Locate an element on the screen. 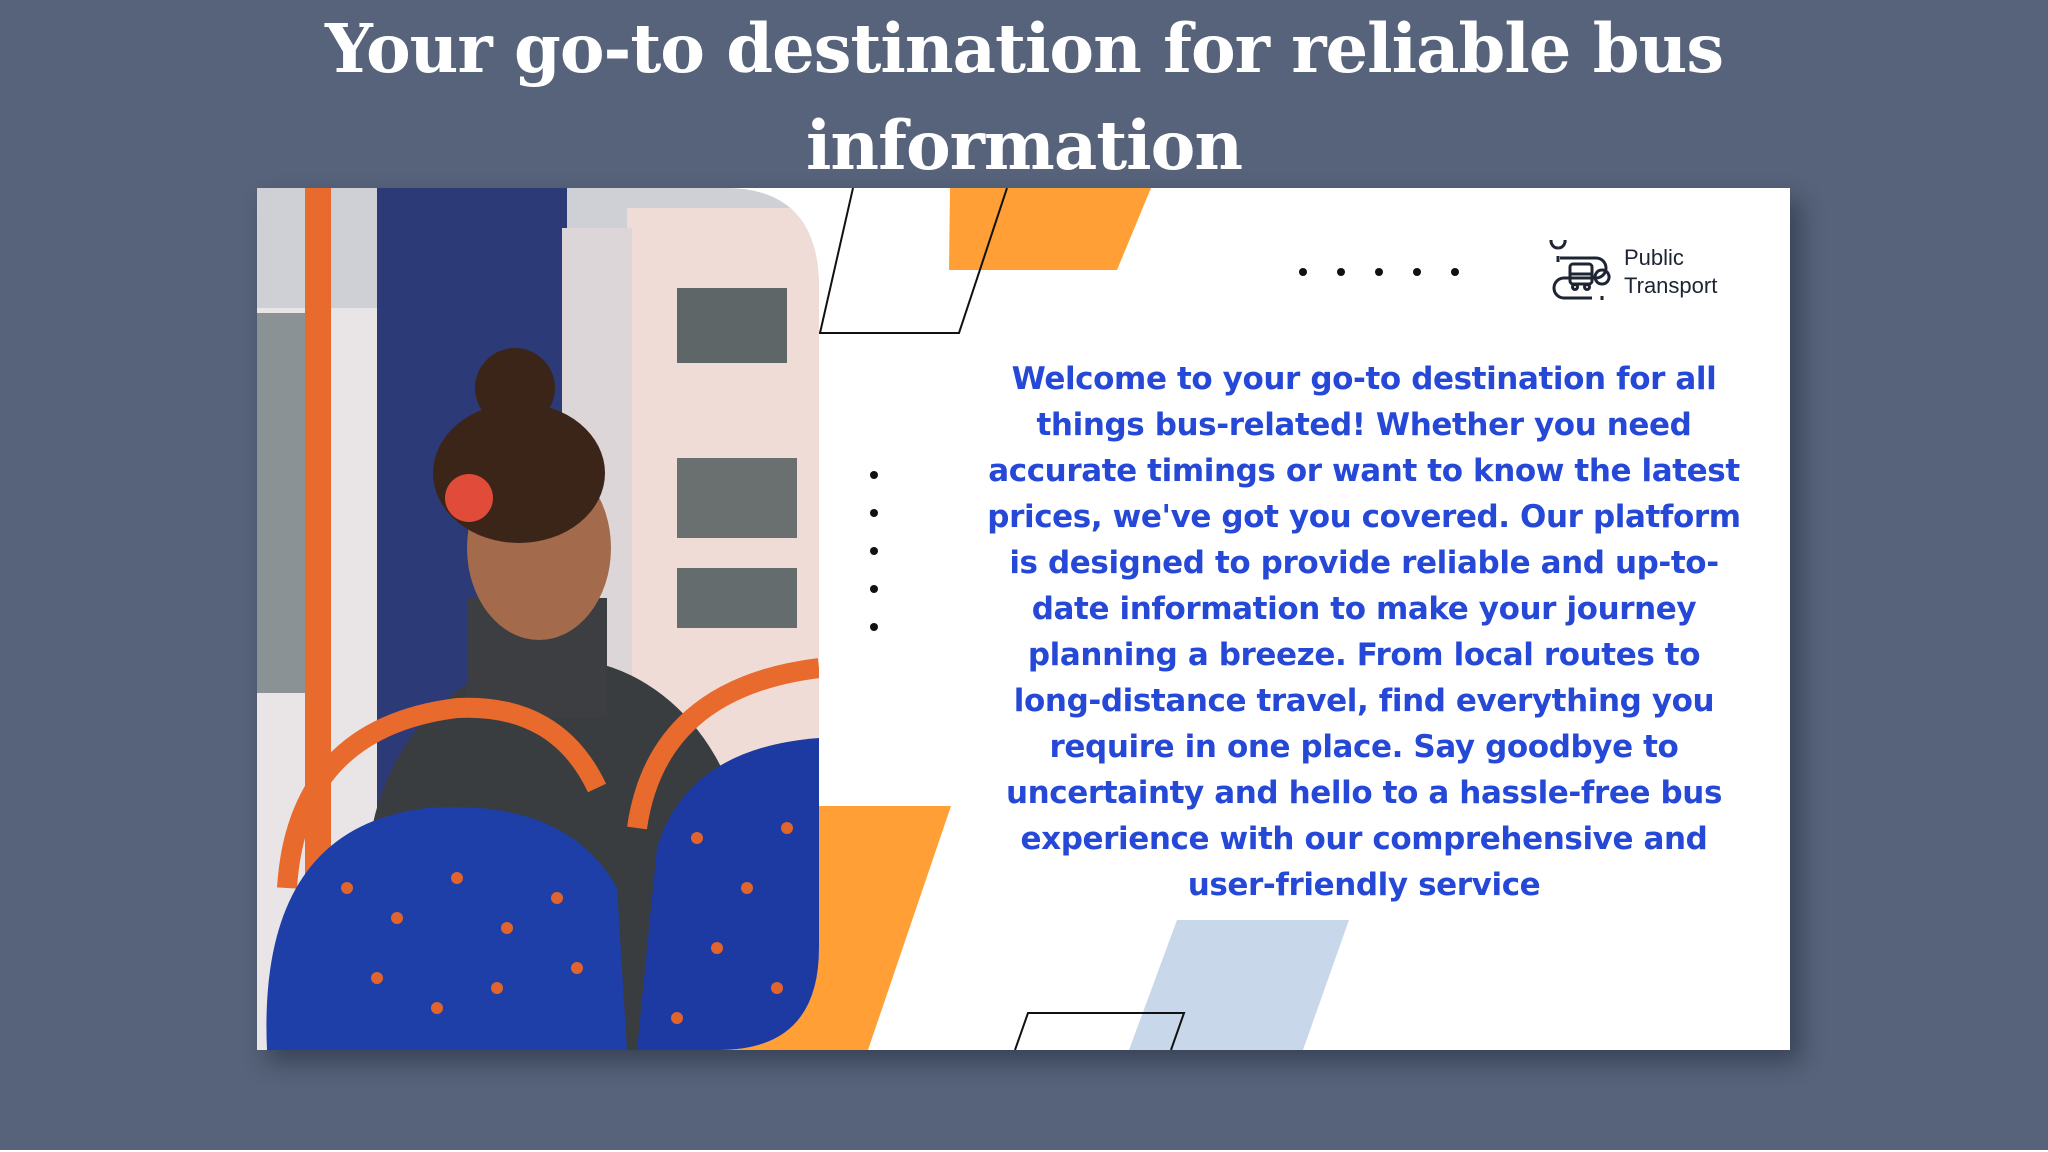 The image size is (2048, 1152). brand-name: Public Transport is located at coordinates (1670, 272).